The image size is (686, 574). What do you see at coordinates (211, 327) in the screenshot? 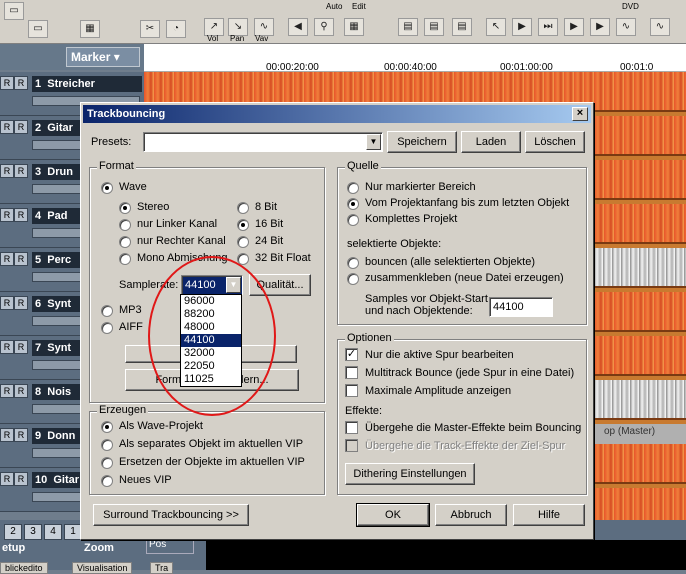
I see `samplerate-option: 48000` at bounding box center [211, 327].